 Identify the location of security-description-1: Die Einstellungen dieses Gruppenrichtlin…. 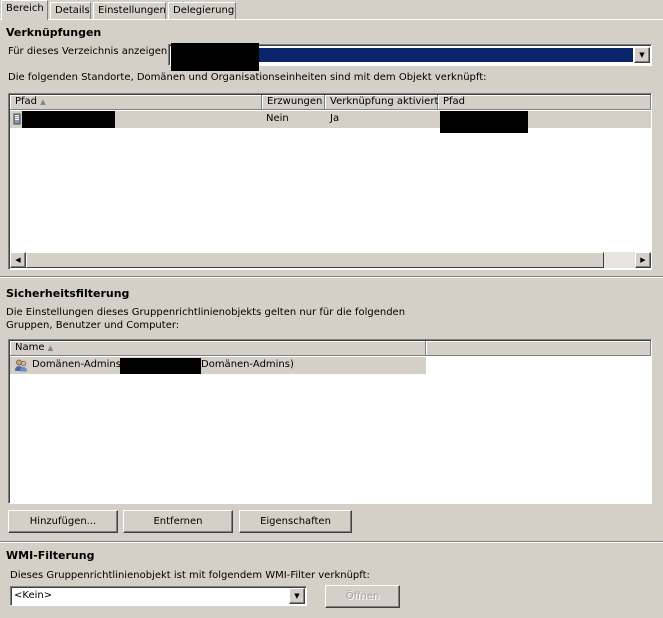
(206, 312).